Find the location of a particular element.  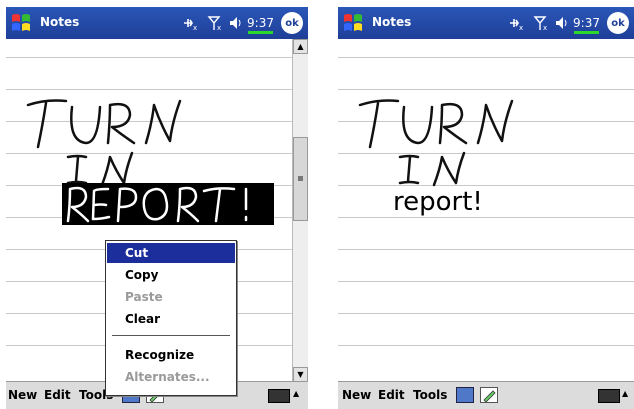

menu-item-cut: Cut is located at coordinates (171, 253).